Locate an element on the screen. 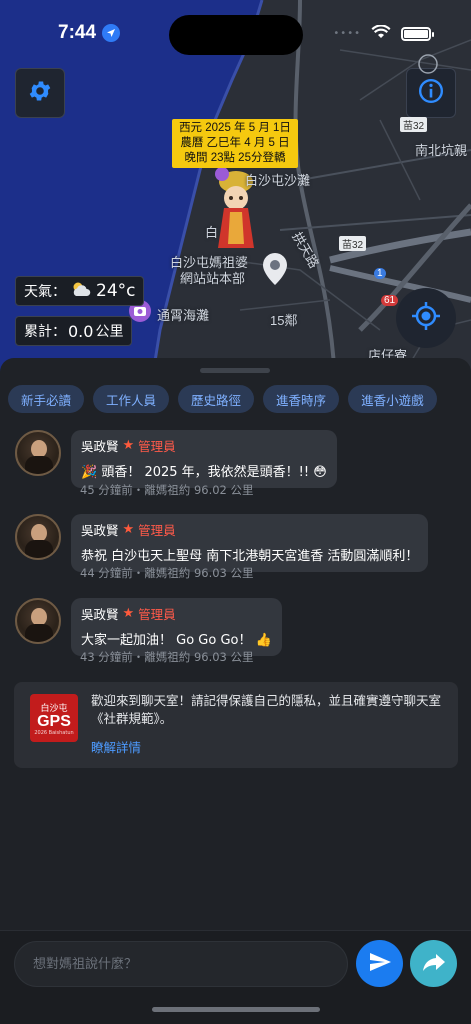 The width and height of the screenshot is (471, 1024). weather-temp: 24°c is located at coordinates (116, 291).